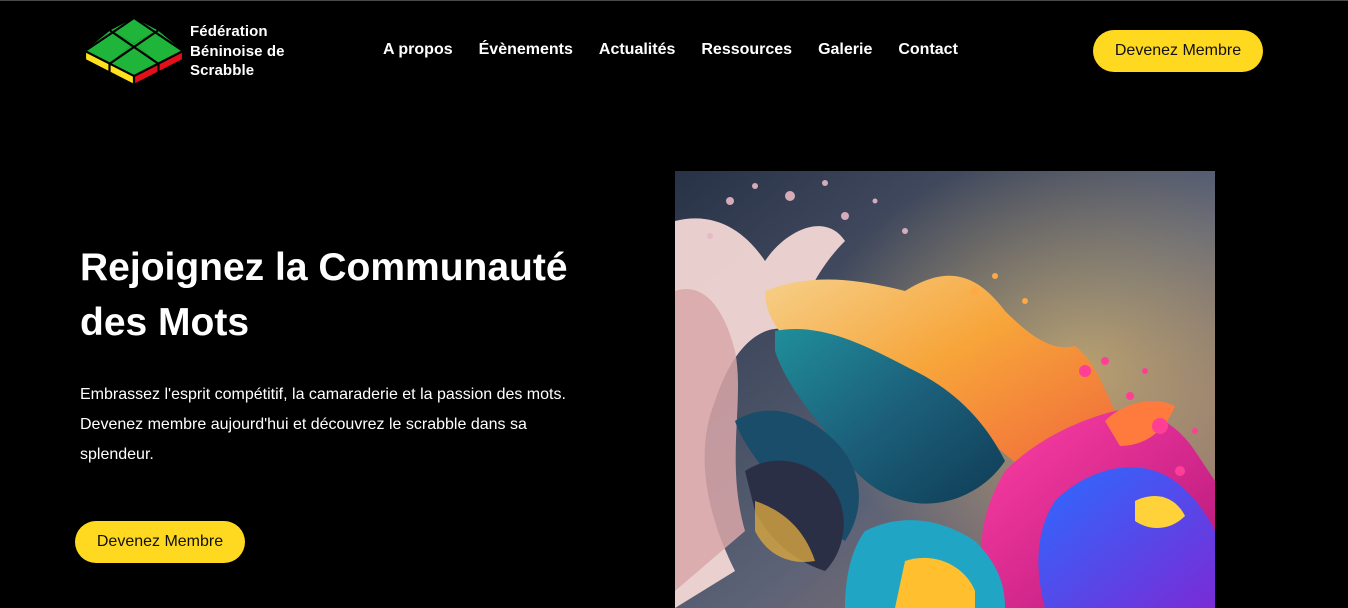 Image resolution: width=1348 pixels, height=608 pixels. What do you see at coordinates (928, 50) in the screenshot?
I see `nav-item-contact: Contact` at bounding box center [928, 50].